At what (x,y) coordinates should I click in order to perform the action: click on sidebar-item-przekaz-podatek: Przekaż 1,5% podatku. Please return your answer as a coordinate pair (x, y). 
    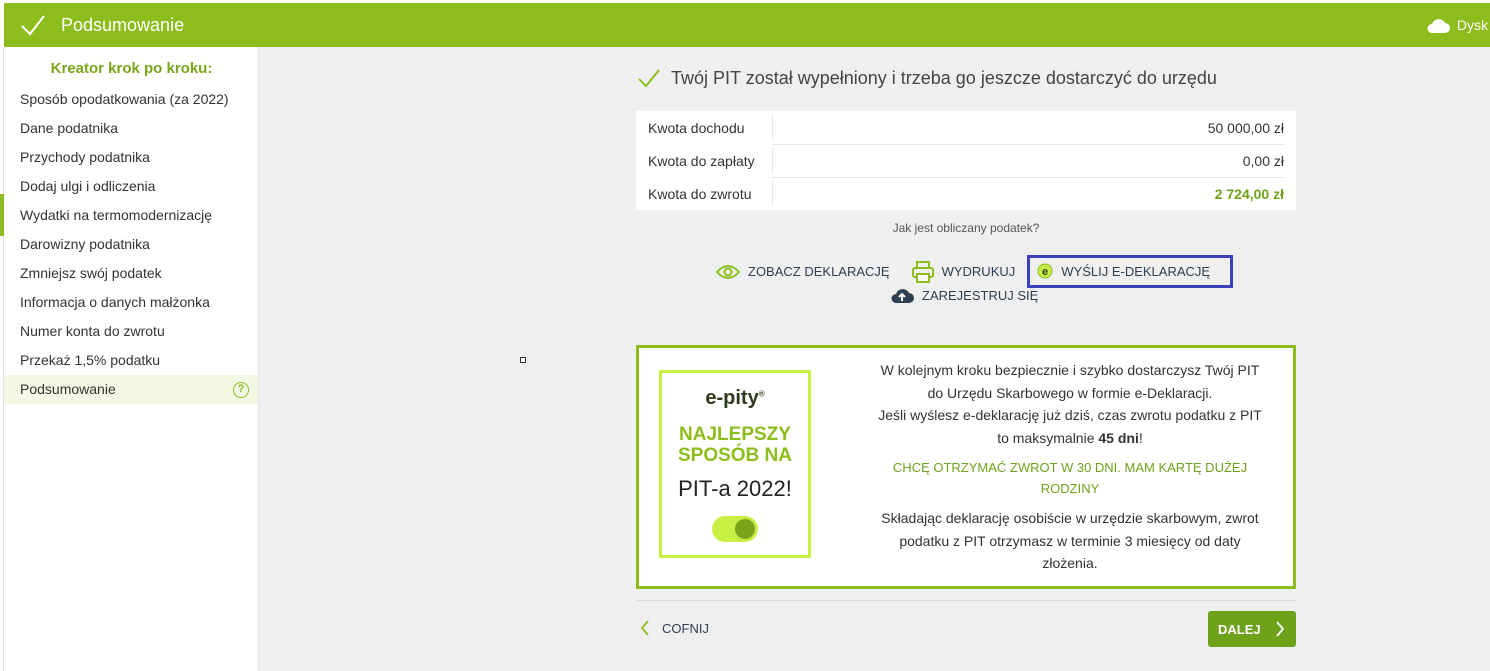
    Looking at the image, I should click on (131, 360).